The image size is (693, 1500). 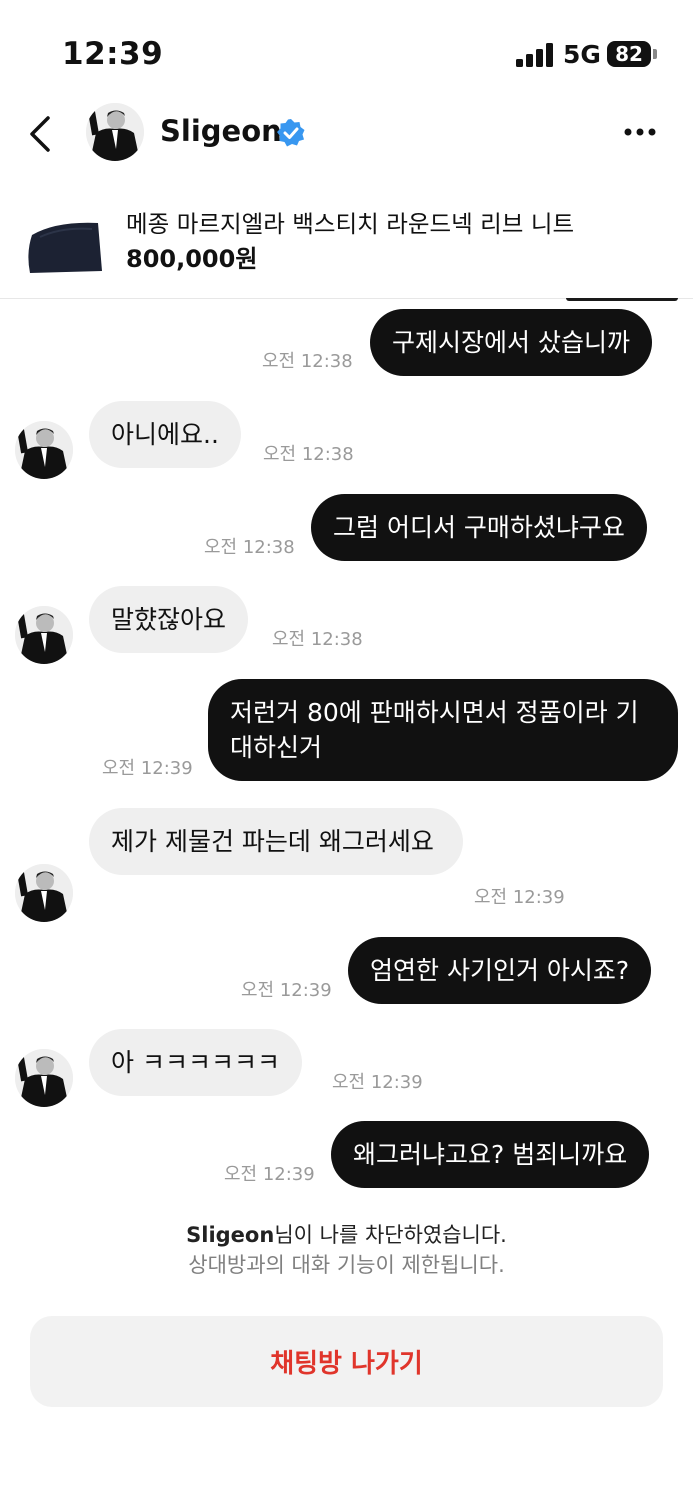 What do you see at coordinates (221, 131) in the screenshot?
I see `contact-name: Sligeon` at bounding box center [221, 131].